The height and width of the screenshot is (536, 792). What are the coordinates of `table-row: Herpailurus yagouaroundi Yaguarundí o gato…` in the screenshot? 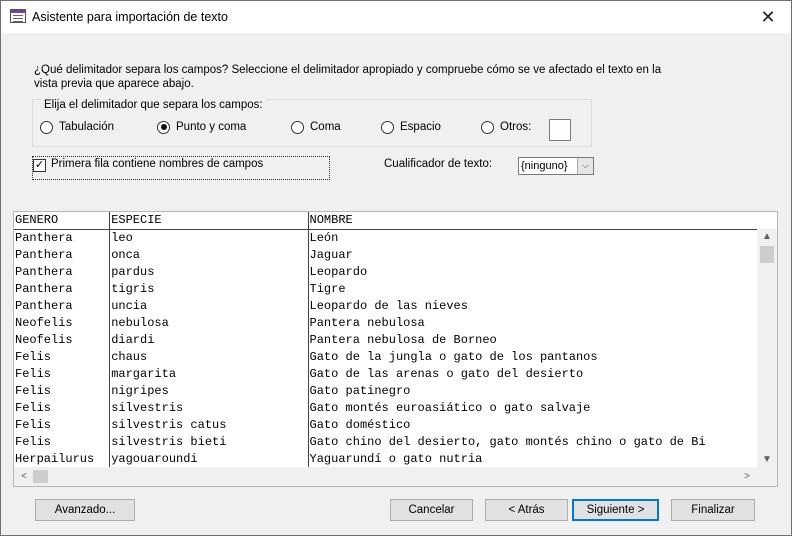 It's located at (385, 458).